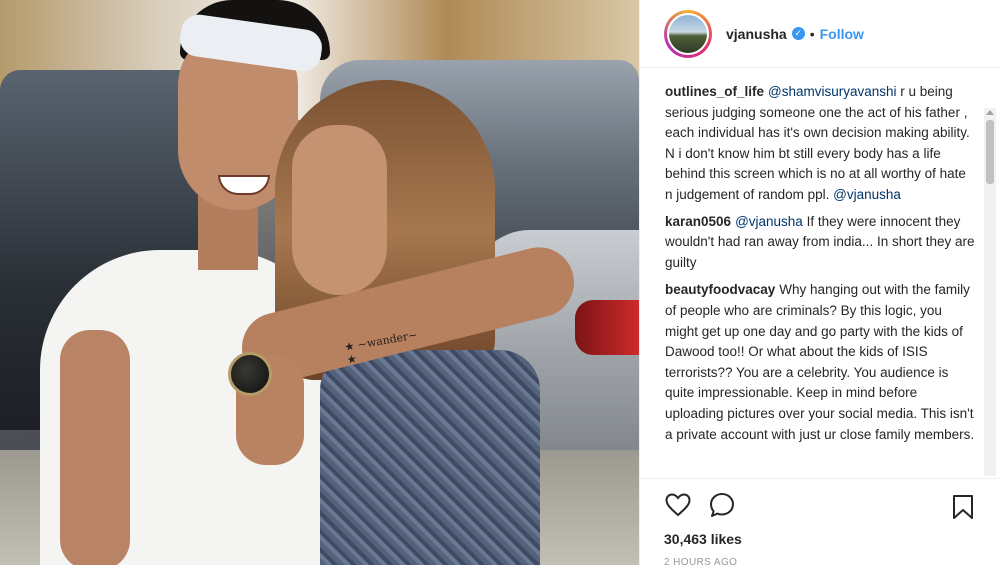 The width and height of the screenshot is (1000, 568). Describe the element at coordinates (990, 152) in the screenshot. I see `scrollbar-thumb` at that location.